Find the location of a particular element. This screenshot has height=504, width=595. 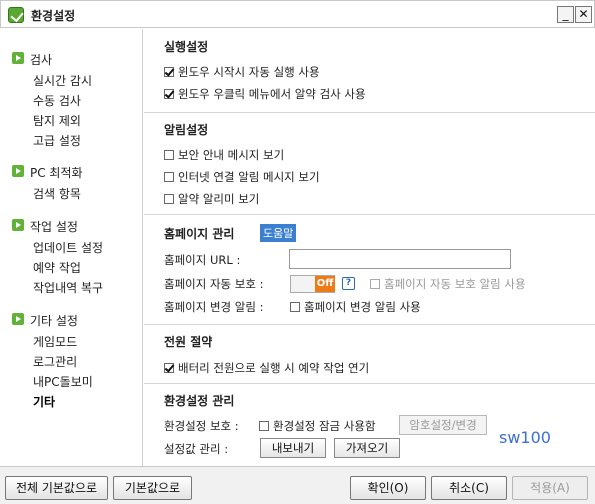

sidebar-item-pc-care: 내PC돌보미 is located at coordinates (71, 380).